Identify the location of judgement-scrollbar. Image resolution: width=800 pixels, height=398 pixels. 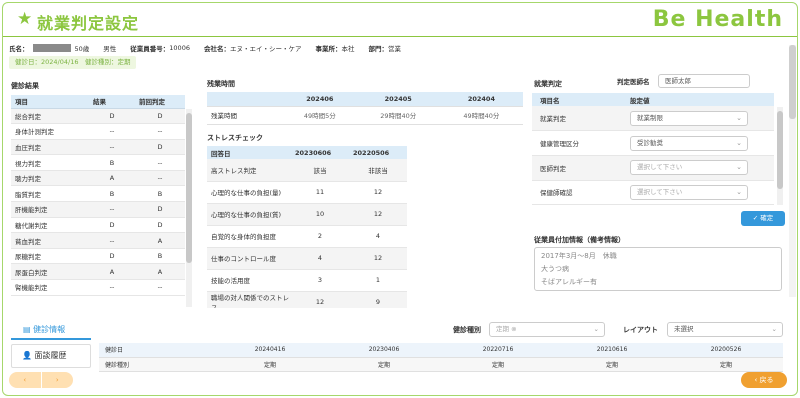
(780, 156).